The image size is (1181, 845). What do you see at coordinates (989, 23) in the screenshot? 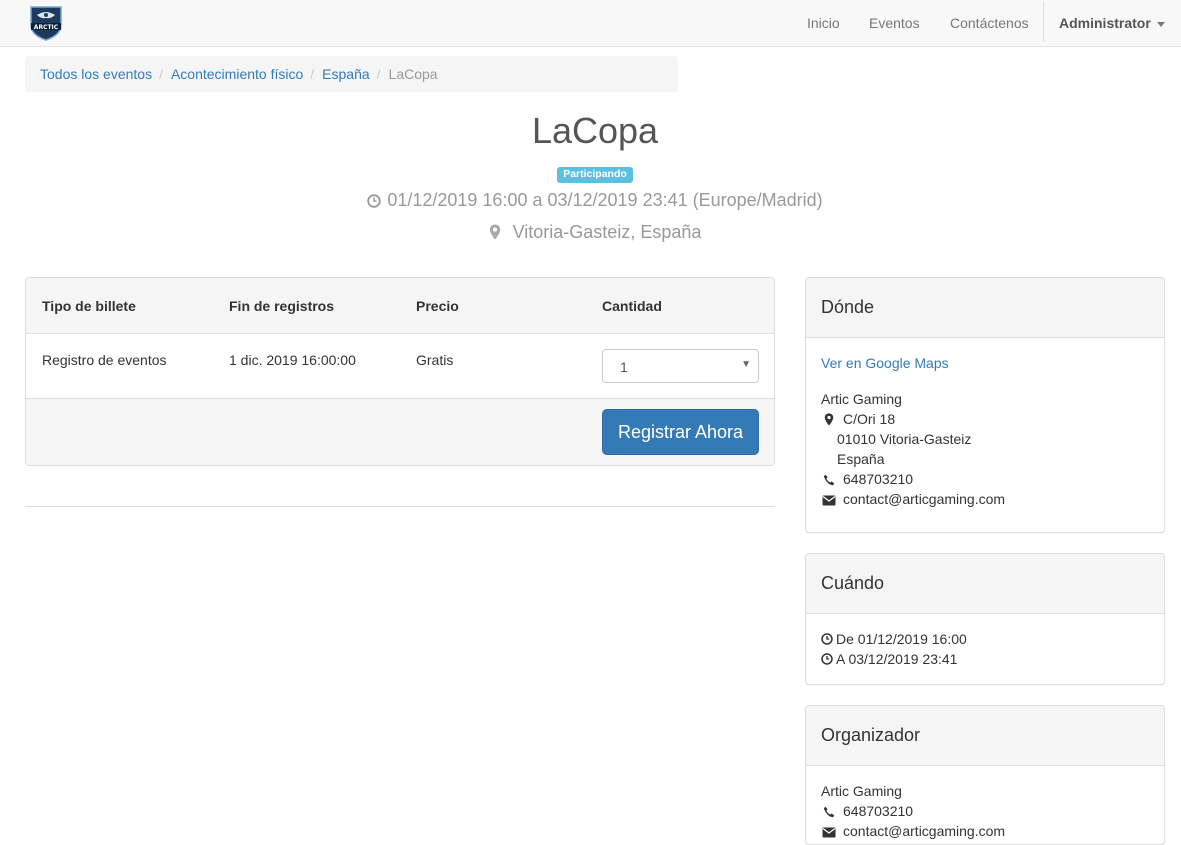
I see `nav-contactenos: Contáctenos` at bounding box center [989, 23].